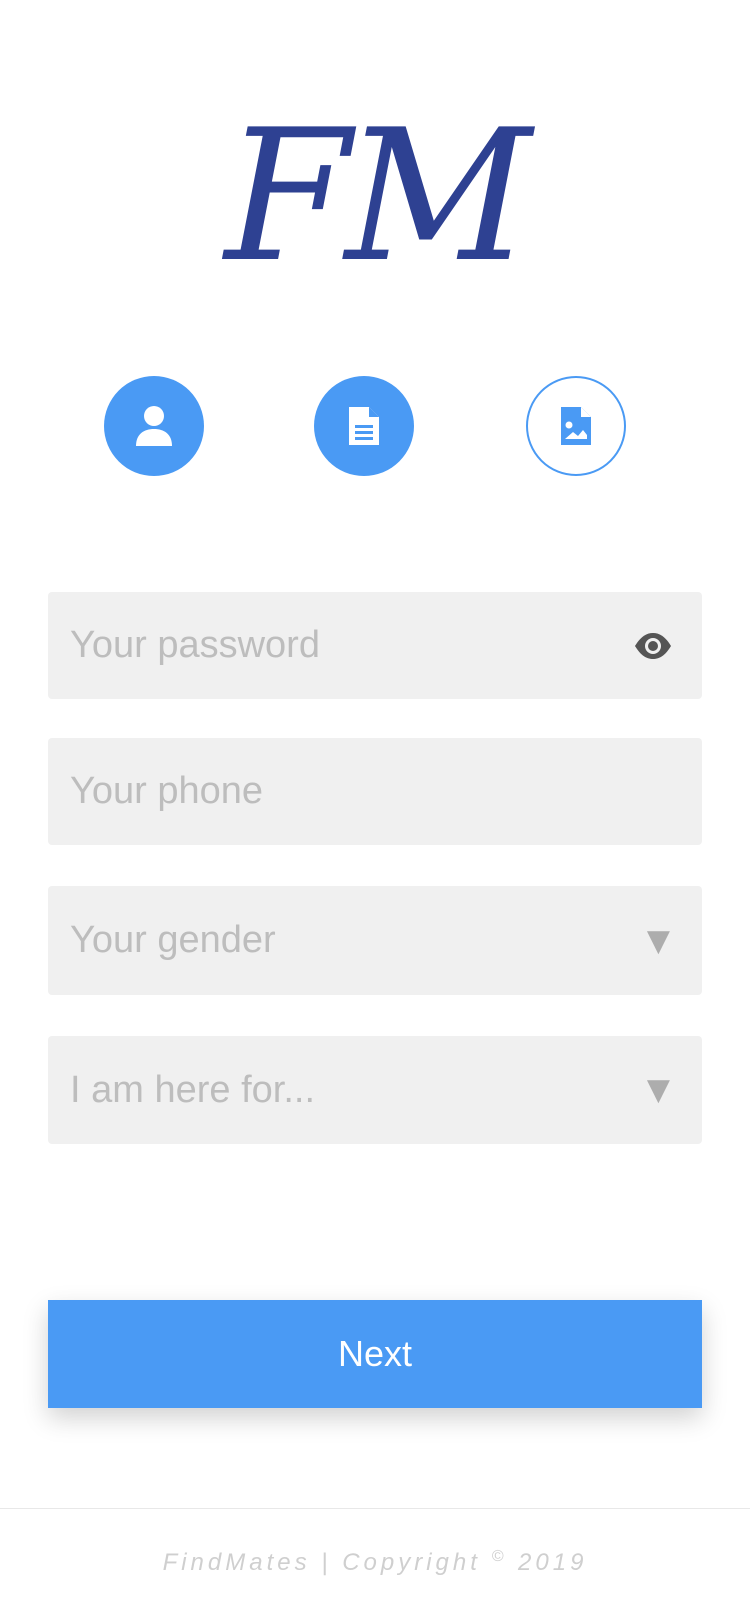  I want to click on step-indicator, so click(375, 426).